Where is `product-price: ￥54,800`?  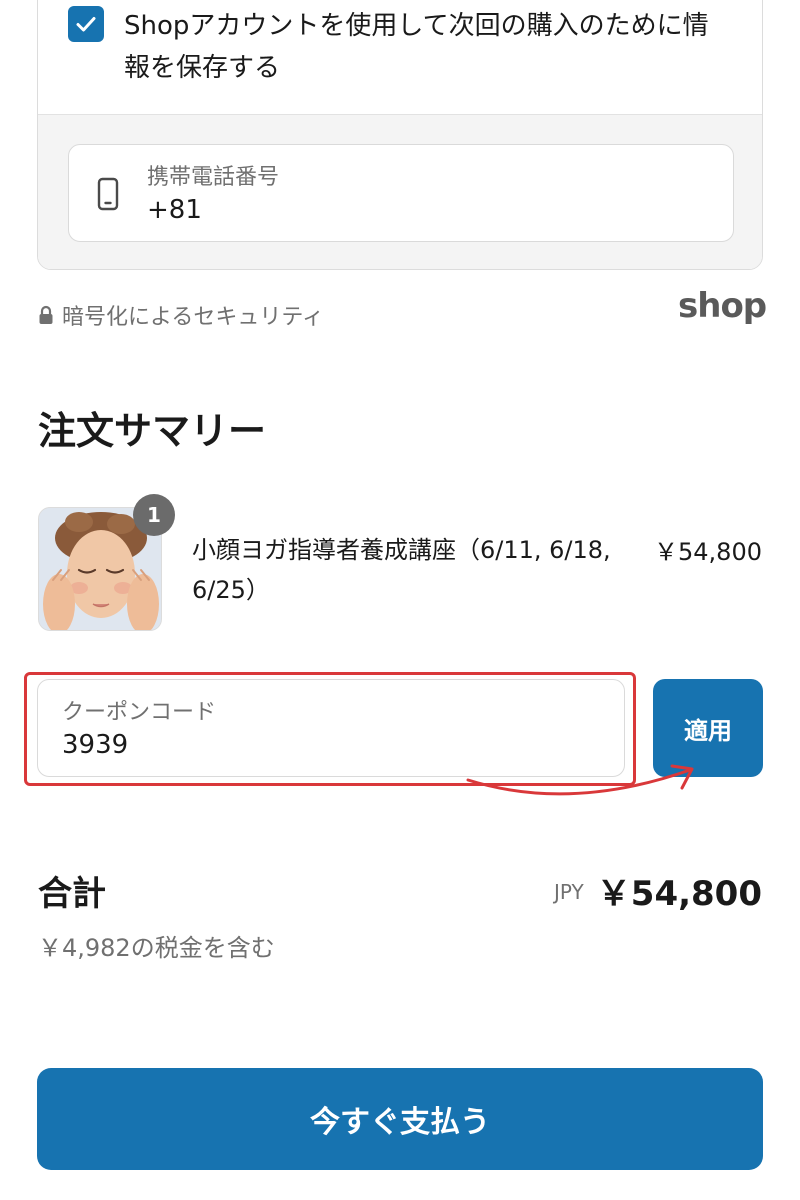
product-price: ￥54,800 is located at coordinates (708, 552).